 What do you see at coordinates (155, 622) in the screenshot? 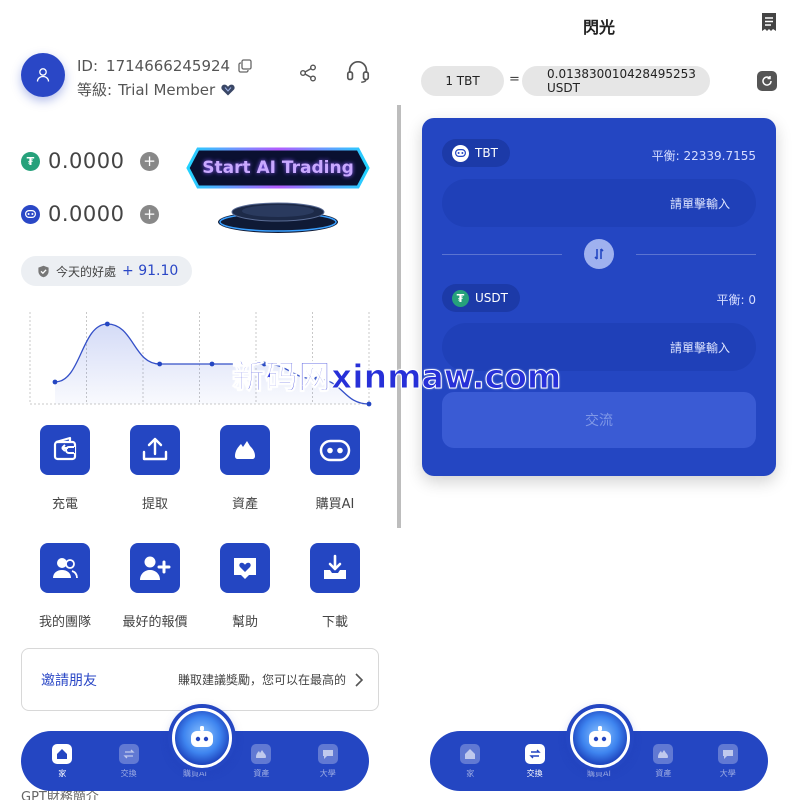
I see `best-offer-label: 最好的報價` at bounding box center [155, 622].